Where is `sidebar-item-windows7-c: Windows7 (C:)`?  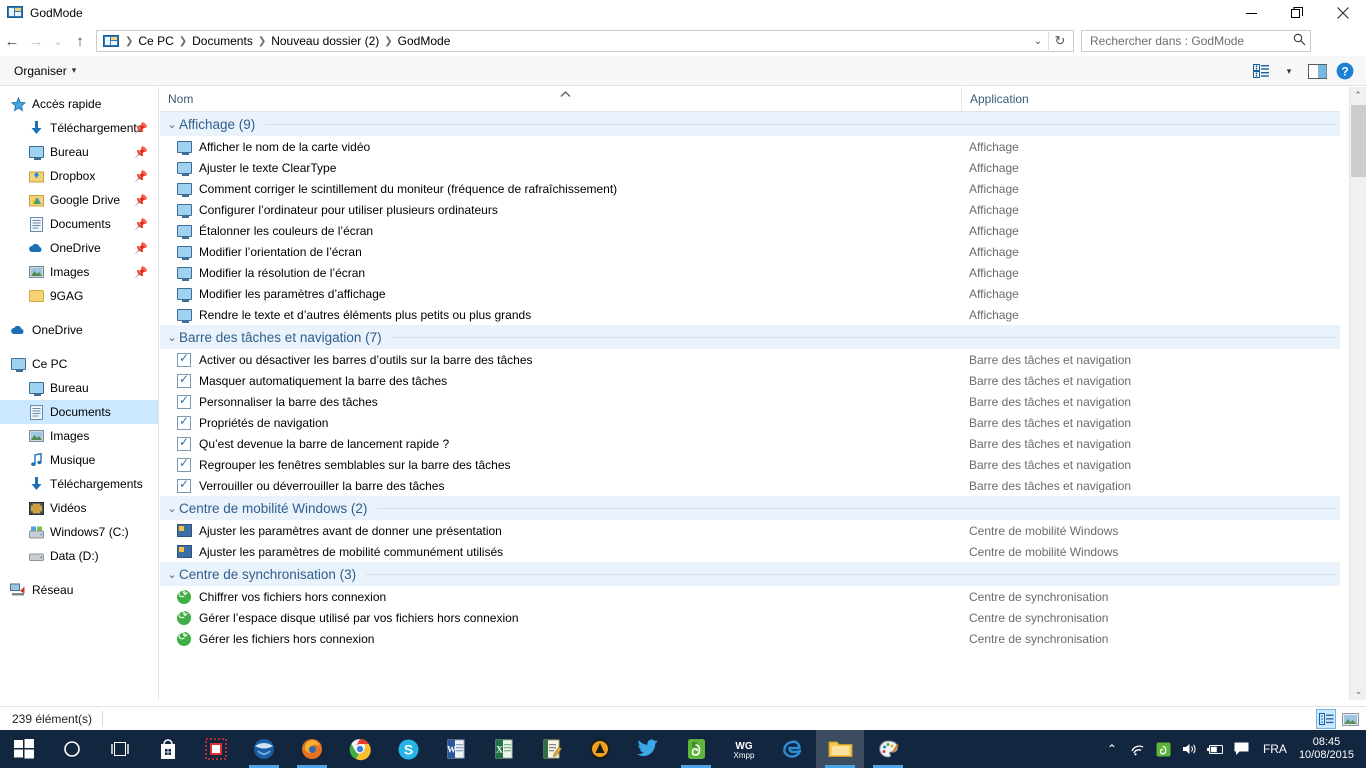
sidebar-item-windows7-c: Windows7 (C:) is located at coordinates (79, 532).